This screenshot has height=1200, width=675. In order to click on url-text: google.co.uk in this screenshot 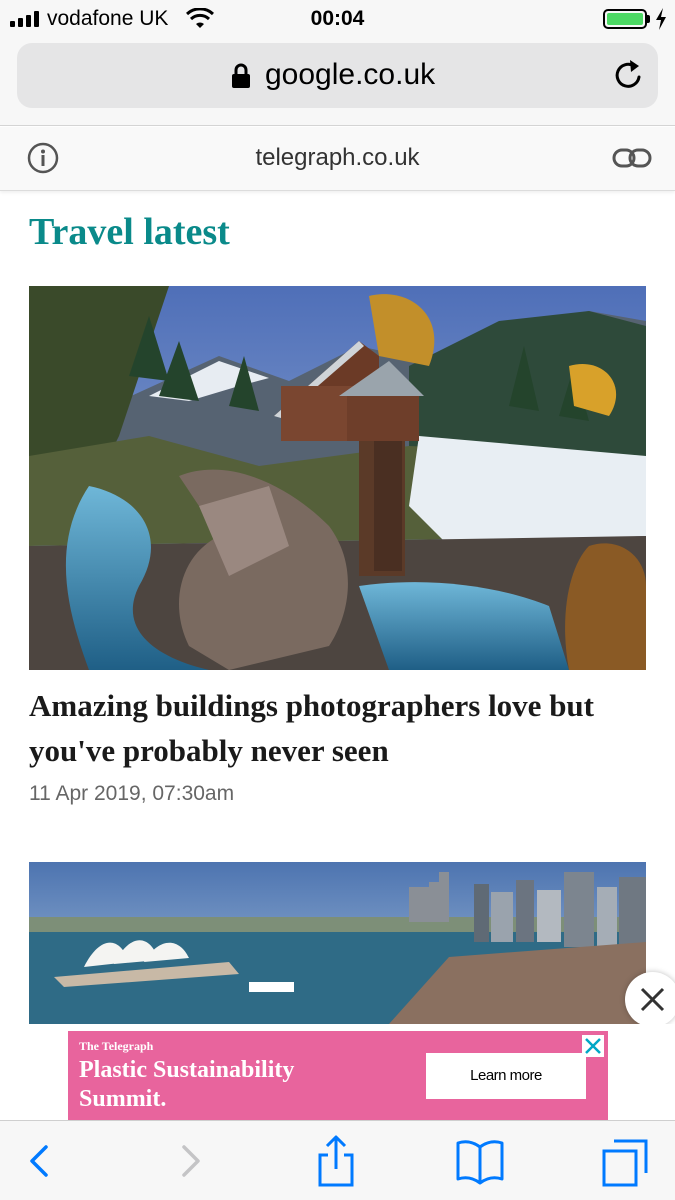, I will do `click(350, 74)`.